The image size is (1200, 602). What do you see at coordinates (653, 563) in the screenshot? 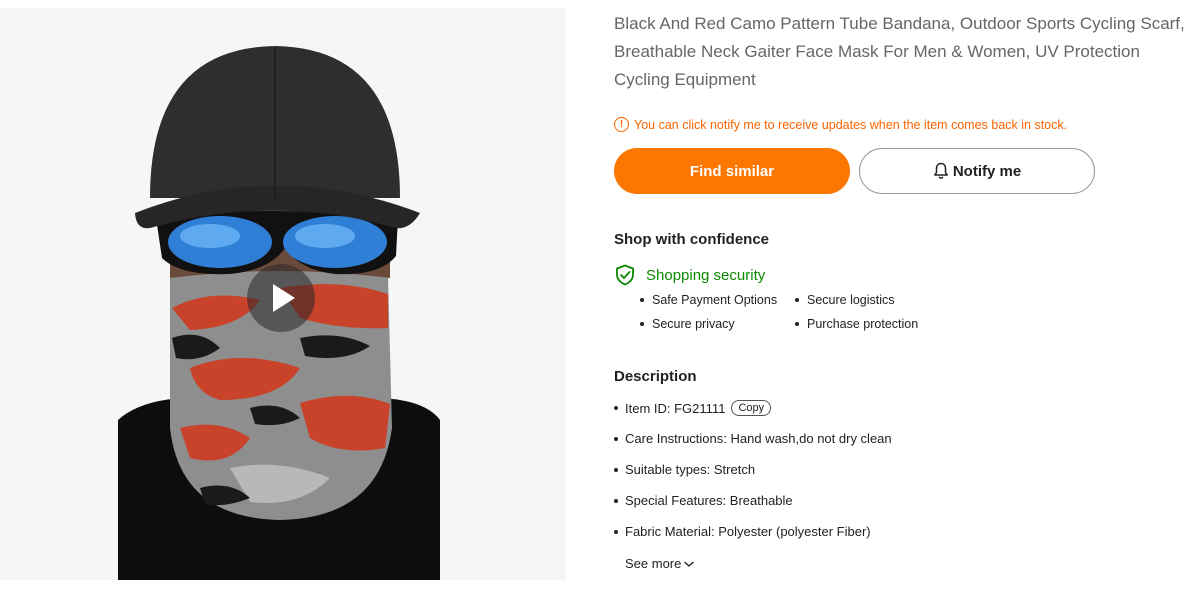
I see `see-more-label: See more` at bounding box center [653, 563].